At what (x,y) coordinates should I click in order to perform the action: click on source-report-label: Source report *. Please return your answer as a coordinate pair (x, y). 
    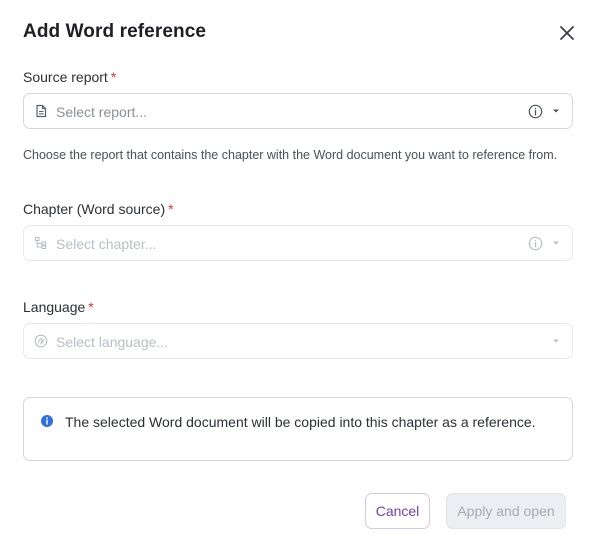
    Looking at the image, I should click on (69, 77).